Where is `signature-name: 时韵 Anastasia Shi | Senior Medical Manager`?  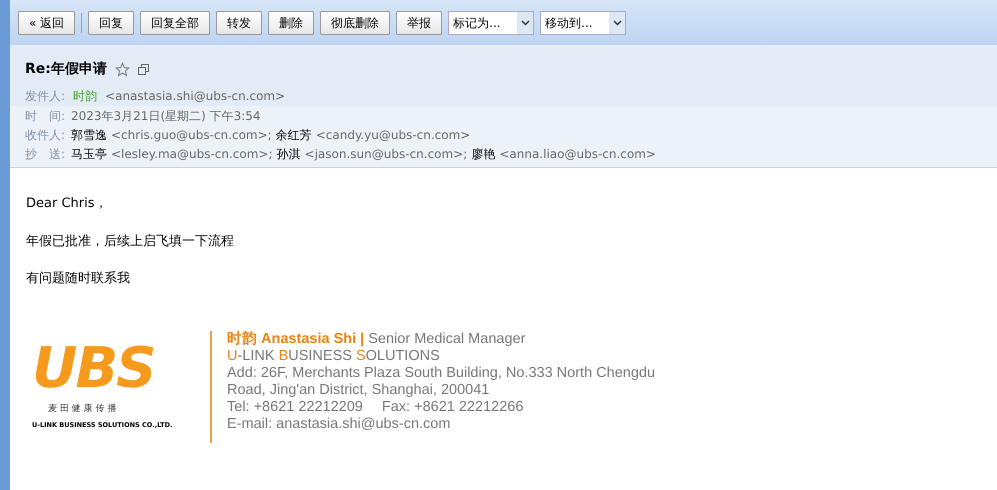 signature-name: 时韵 Anastasia Shi | Senior Medical Manager is located at coordinates (376, 339).